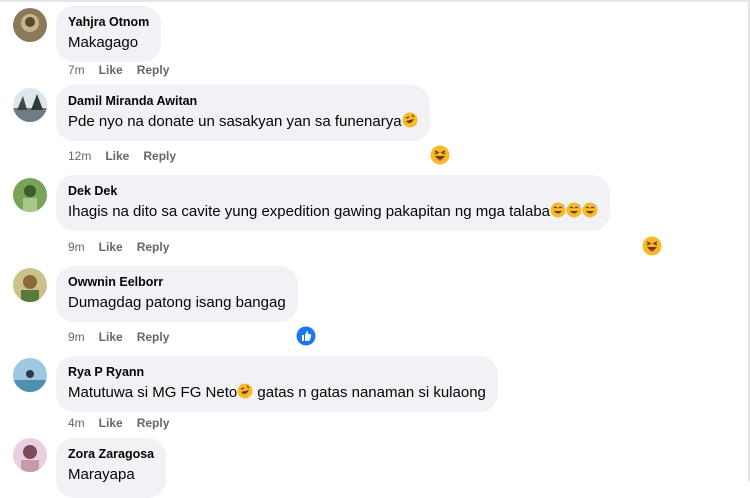 The width and height of the screenshot is (750, 498). Describe the element at coordinates (277, 372) in the screenshot. I see `comment-author: Rya P Ryann` at that location.